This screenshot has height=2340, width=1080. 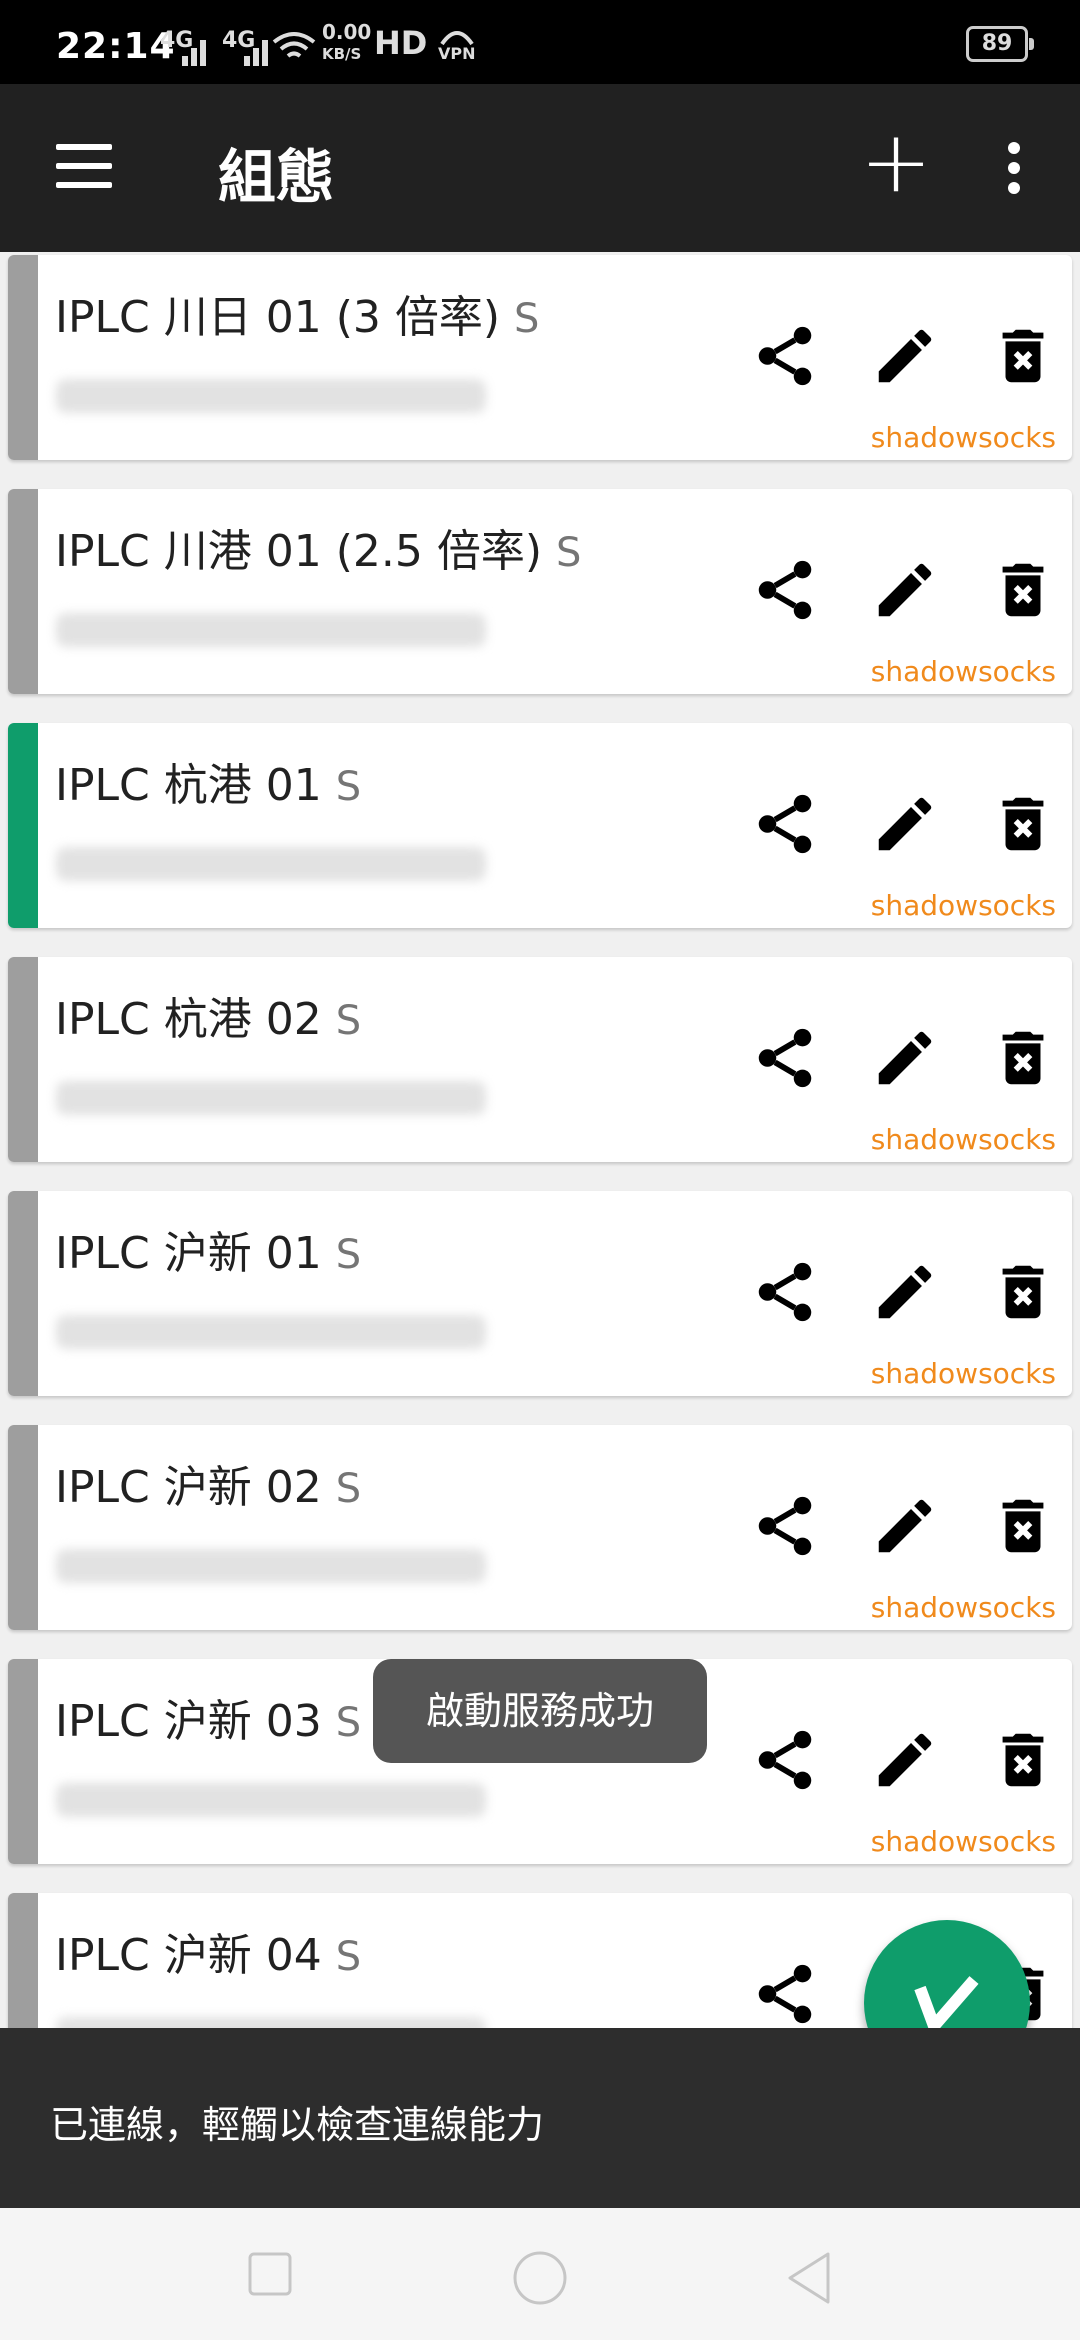 I want to click on server-card: IPLC 川港 01 (2.5 倍率) Sshadowsocks, so click(x=540, y=591).